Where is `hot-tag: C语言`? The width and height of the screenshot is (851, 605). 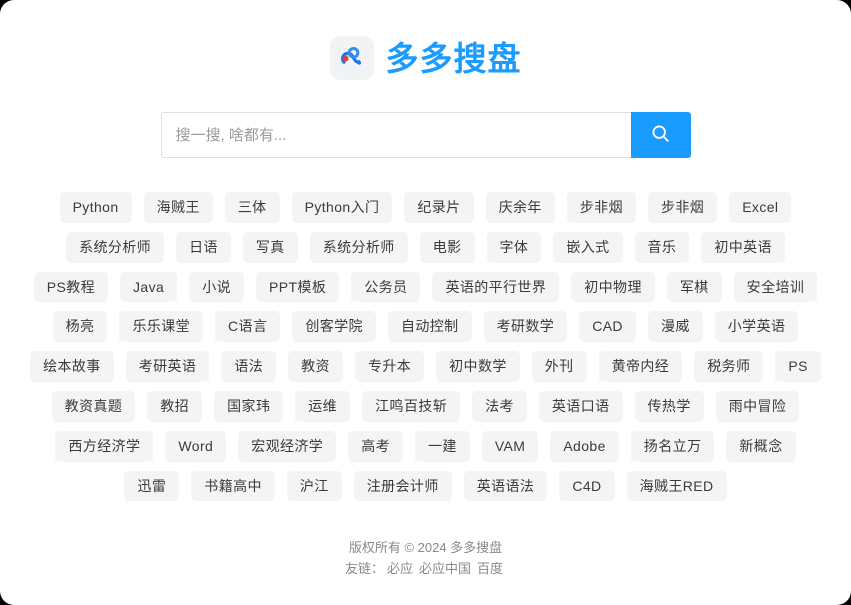 hot-tag: C语言 is located at coordinates (248, 327).